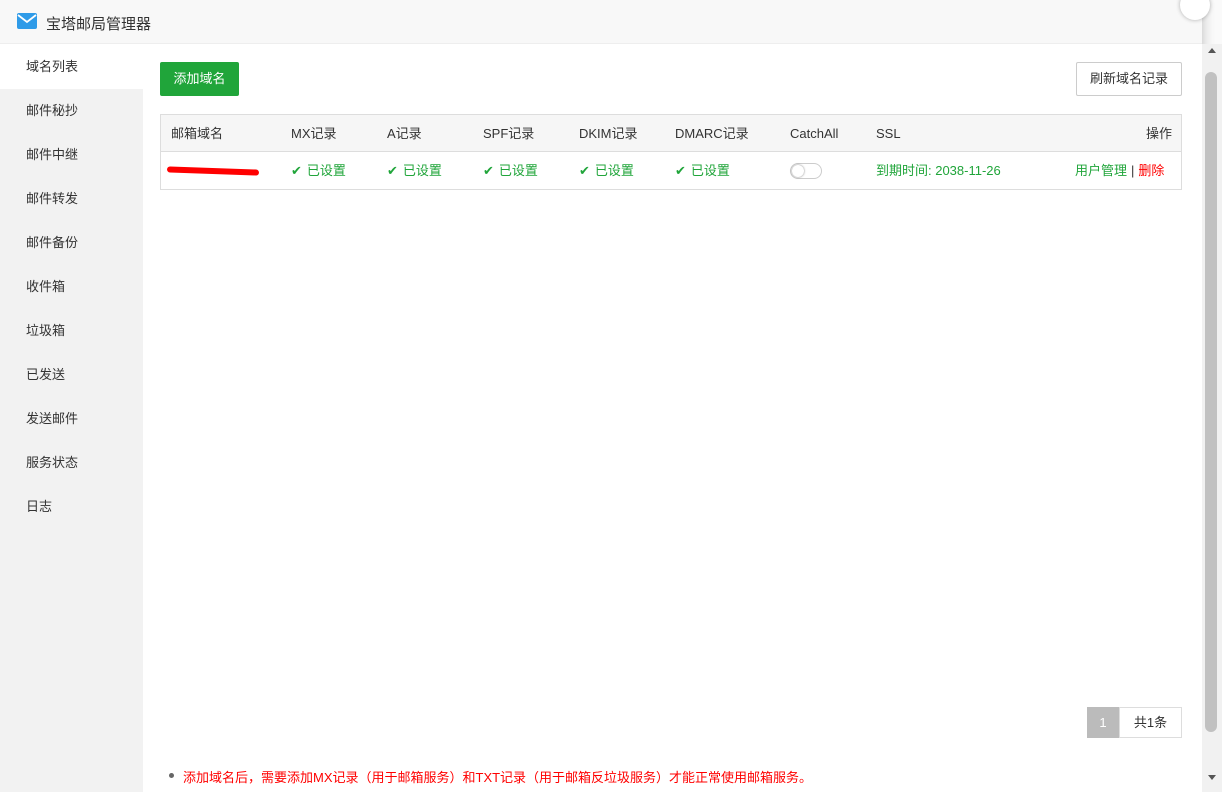  What do you see at coordinates (710, 170) in the screenshot?
I see `dmarc-status-text: 已设置` at bounding box center [710, 170].